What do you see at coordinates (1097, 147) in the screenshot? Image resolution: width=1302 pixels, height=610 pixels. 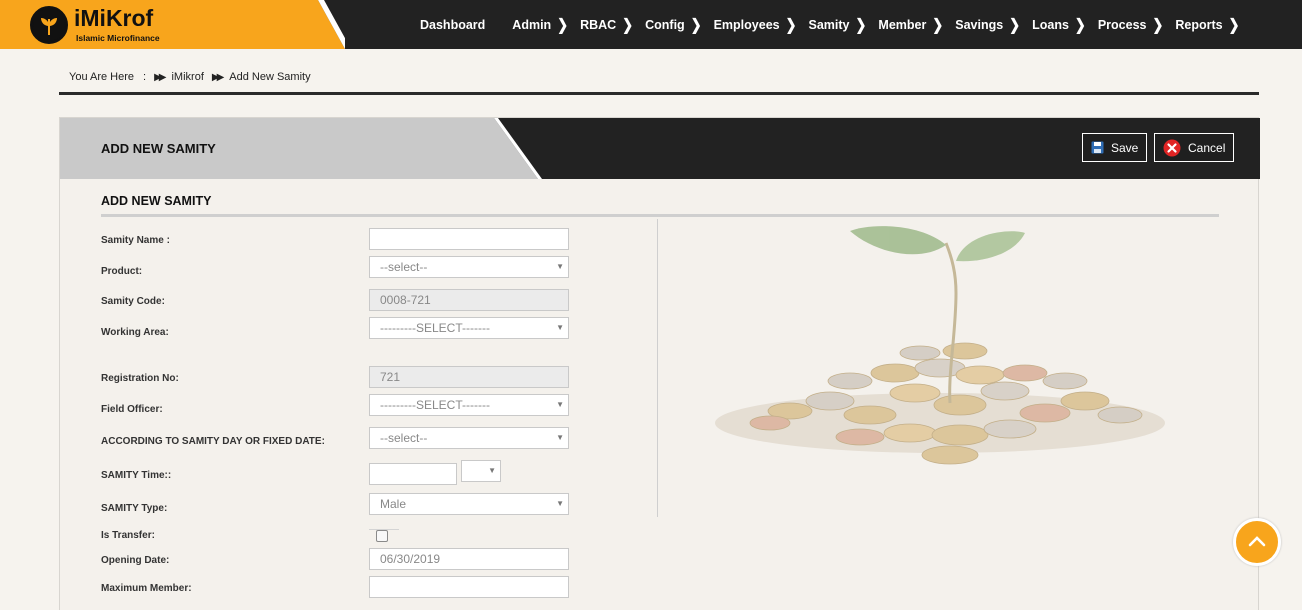 I see `floppy-disk-icon` at bounding box center [1097, 147].